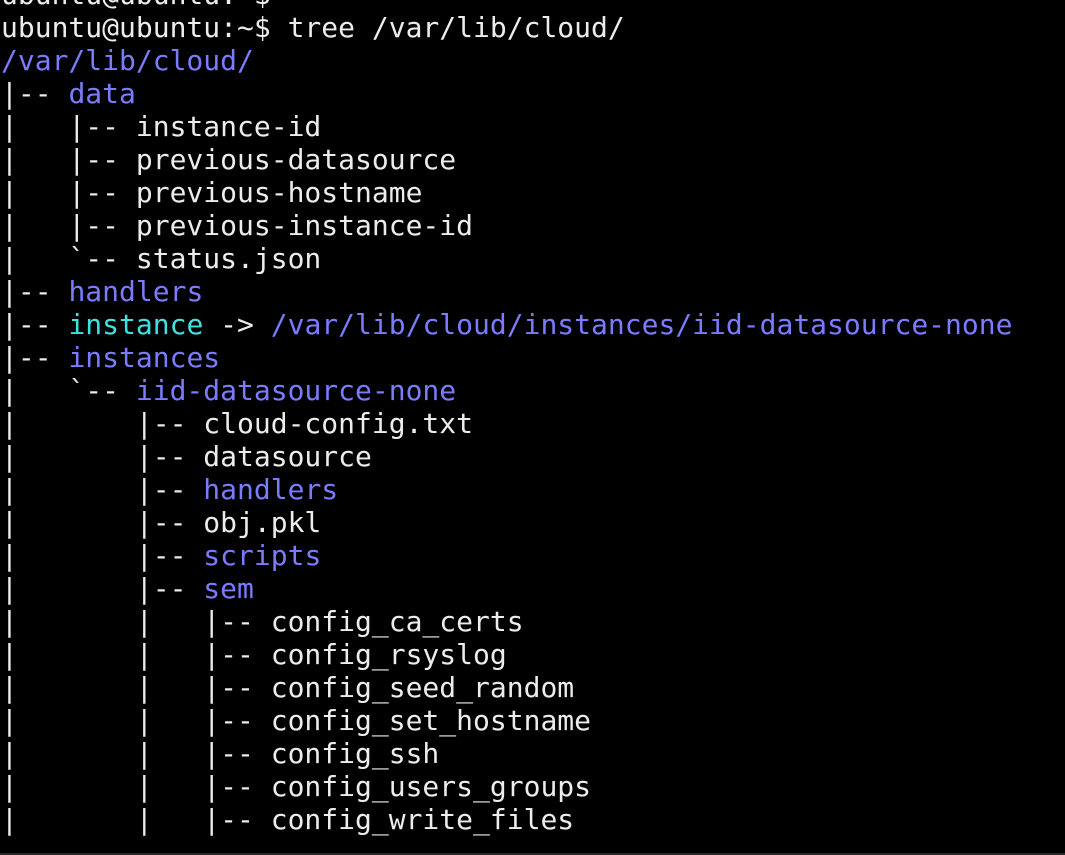 The width and height of the screenshot is (1065, 855). I want to click on entry-config-set-hostname-segment-0: | | |-- config_set_hostname, so click(296, 720).